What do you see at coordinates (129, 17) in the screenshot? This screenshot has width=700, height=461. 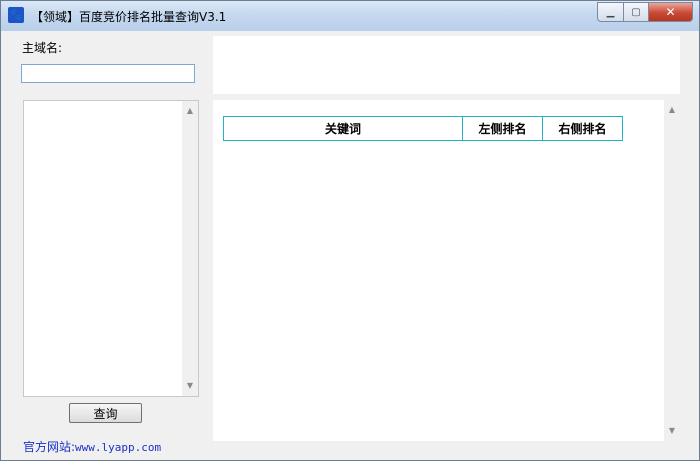 I see `window-title: 【领域】百度竞价排名批量查询V3.1` at bounding box center [129, 17].